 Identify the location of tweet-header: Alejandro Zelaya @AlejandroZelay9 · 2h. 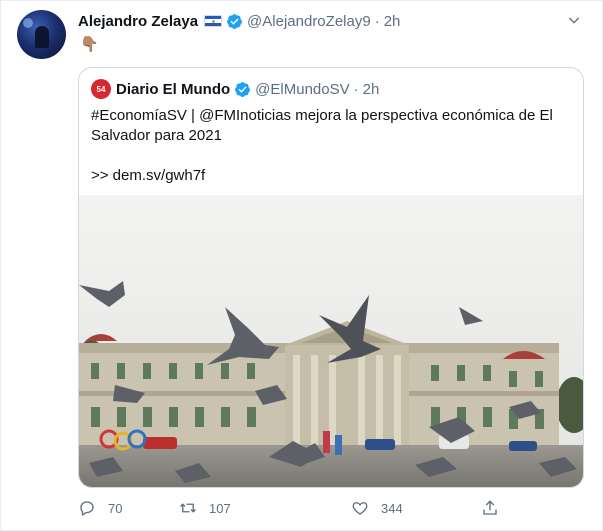
(239, 21).